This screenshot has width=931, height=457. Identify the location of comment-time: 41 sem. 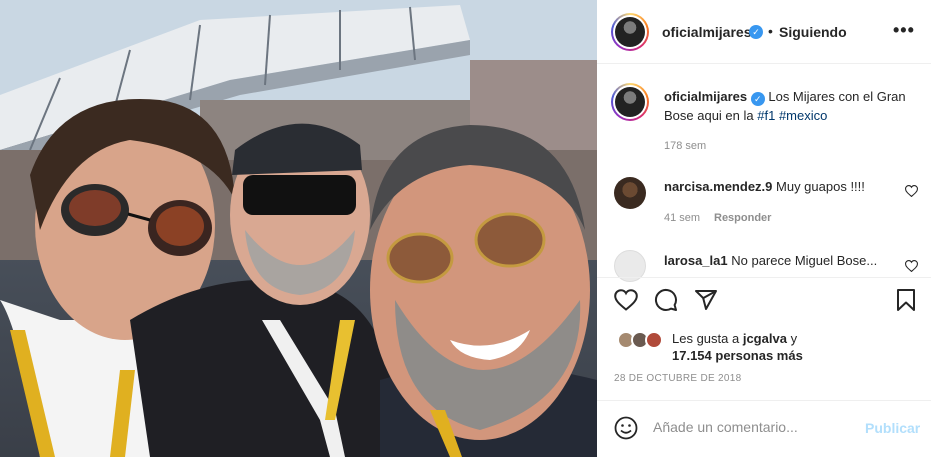
(682, 218).